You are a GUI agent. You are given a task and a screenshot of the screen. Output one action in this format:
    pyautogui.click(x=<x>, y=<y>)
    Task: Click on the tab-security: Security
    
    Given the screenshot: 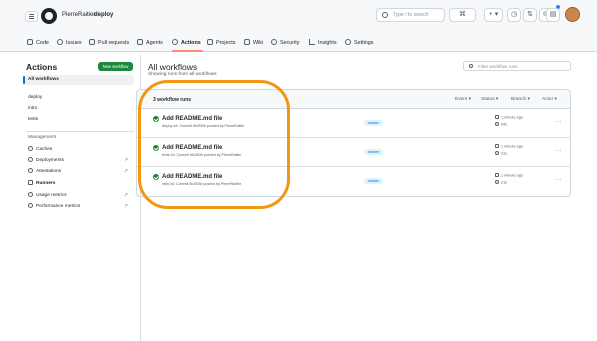 What is the action you would take?
    pyautogui.click(x=285, y=42)
    